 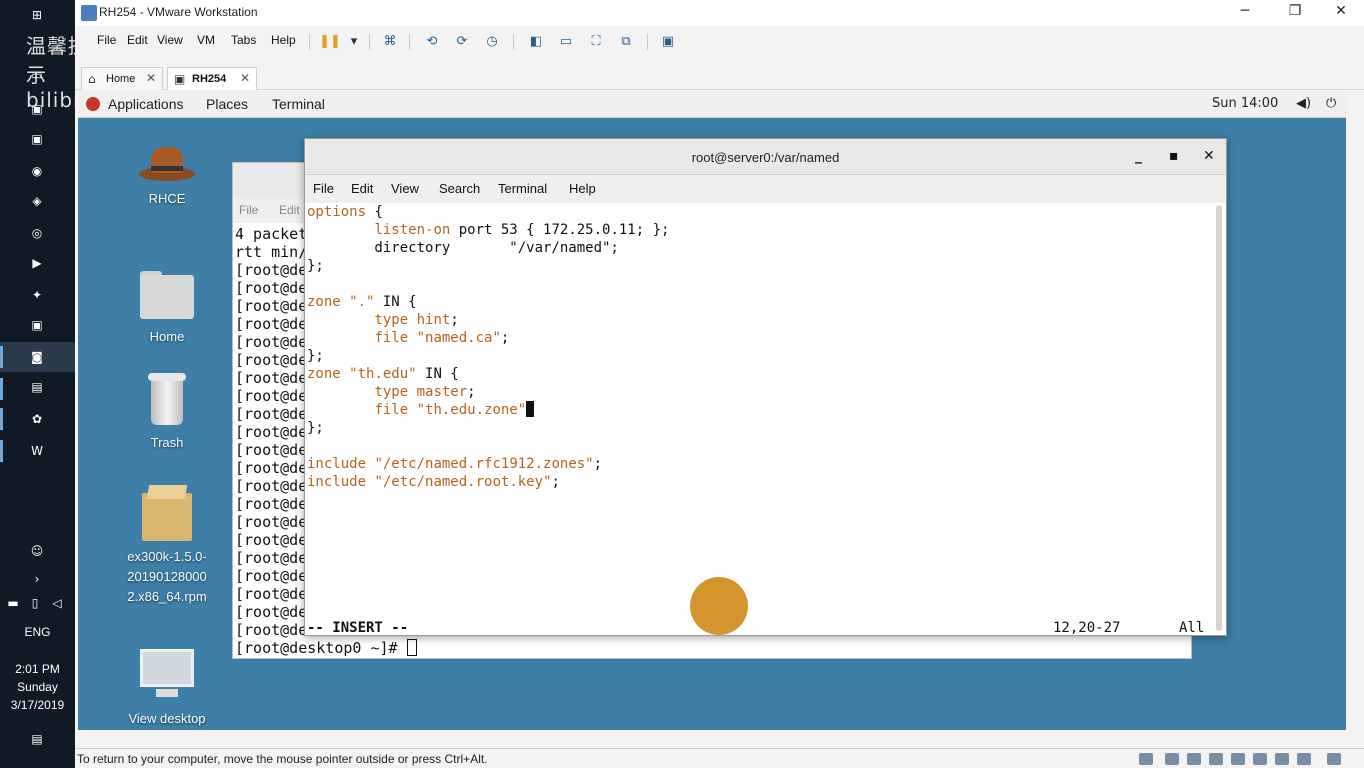 What do you see at coordinates (719, 606) in the screenshot?
I see `mouse-highlight-dot` at bounding box center [719, 606].